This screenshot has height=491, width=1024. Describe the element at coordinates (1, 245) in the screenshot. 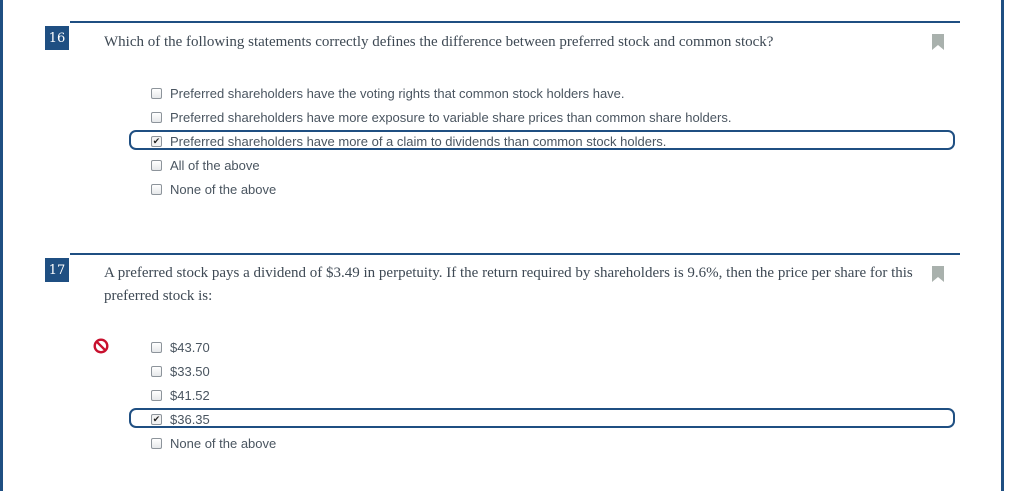

I see `frame-left-border` at that location.